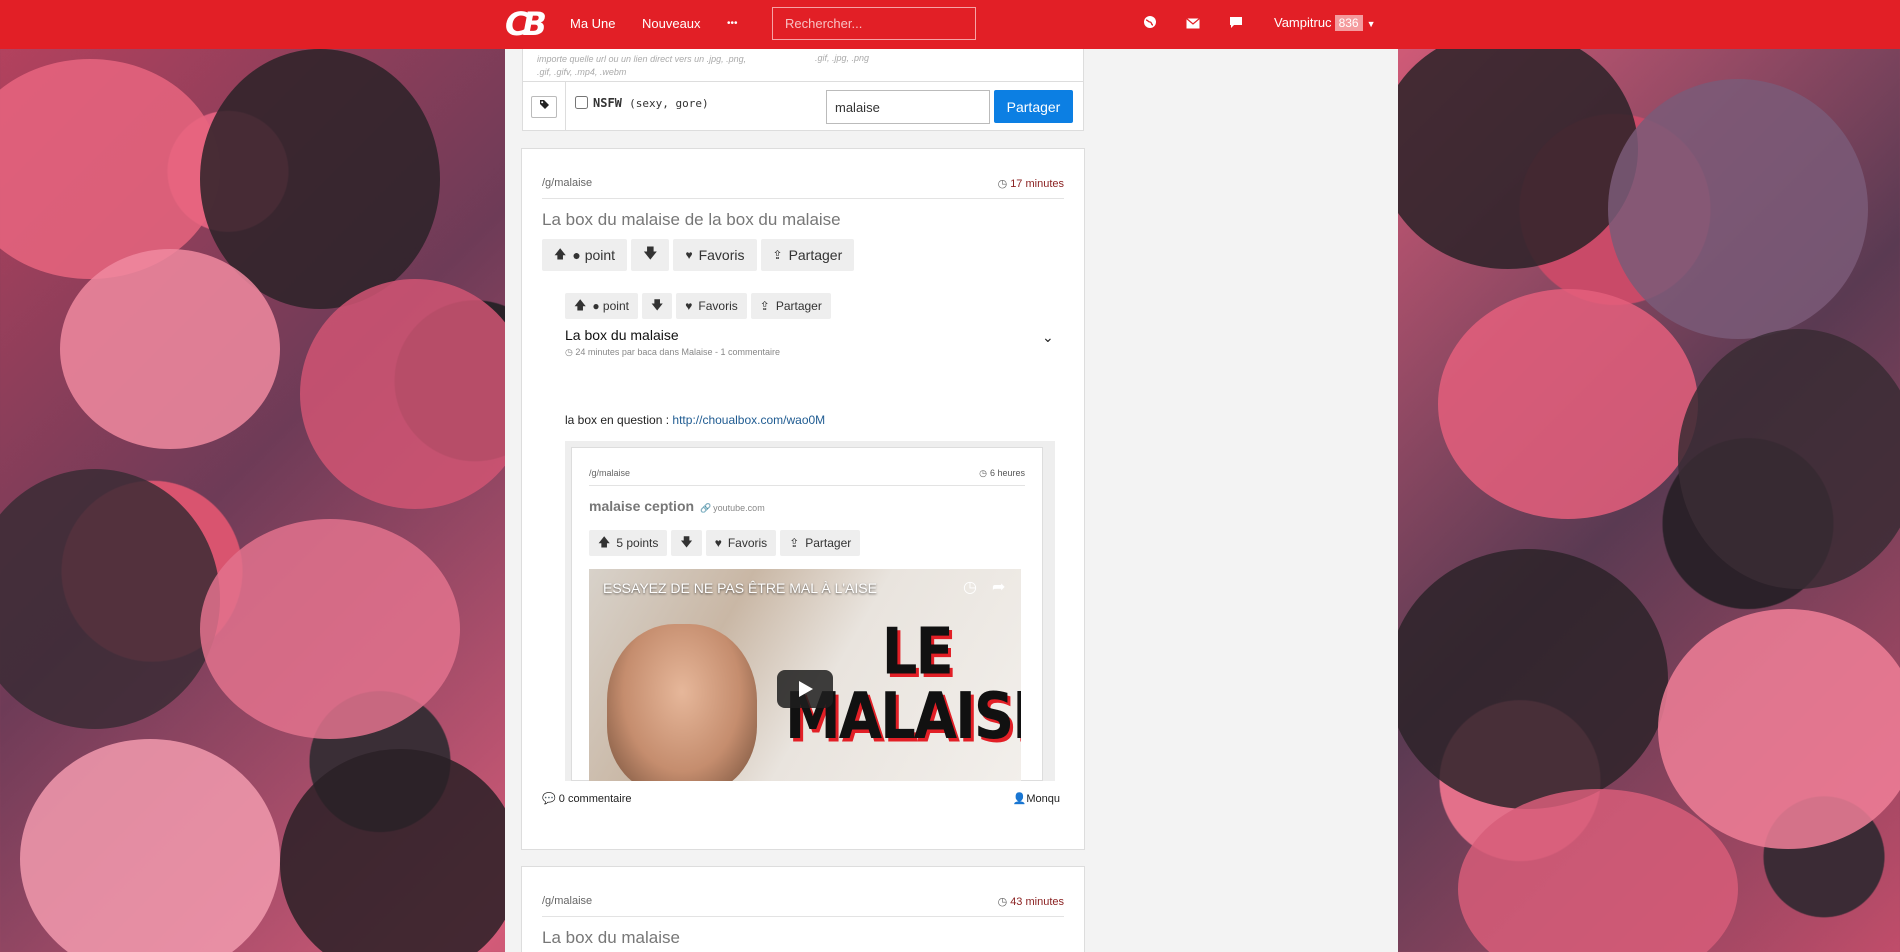 This screenshot has height=952, width=1900. I want to click on user-score-badge: 836, so click(1348, 23).